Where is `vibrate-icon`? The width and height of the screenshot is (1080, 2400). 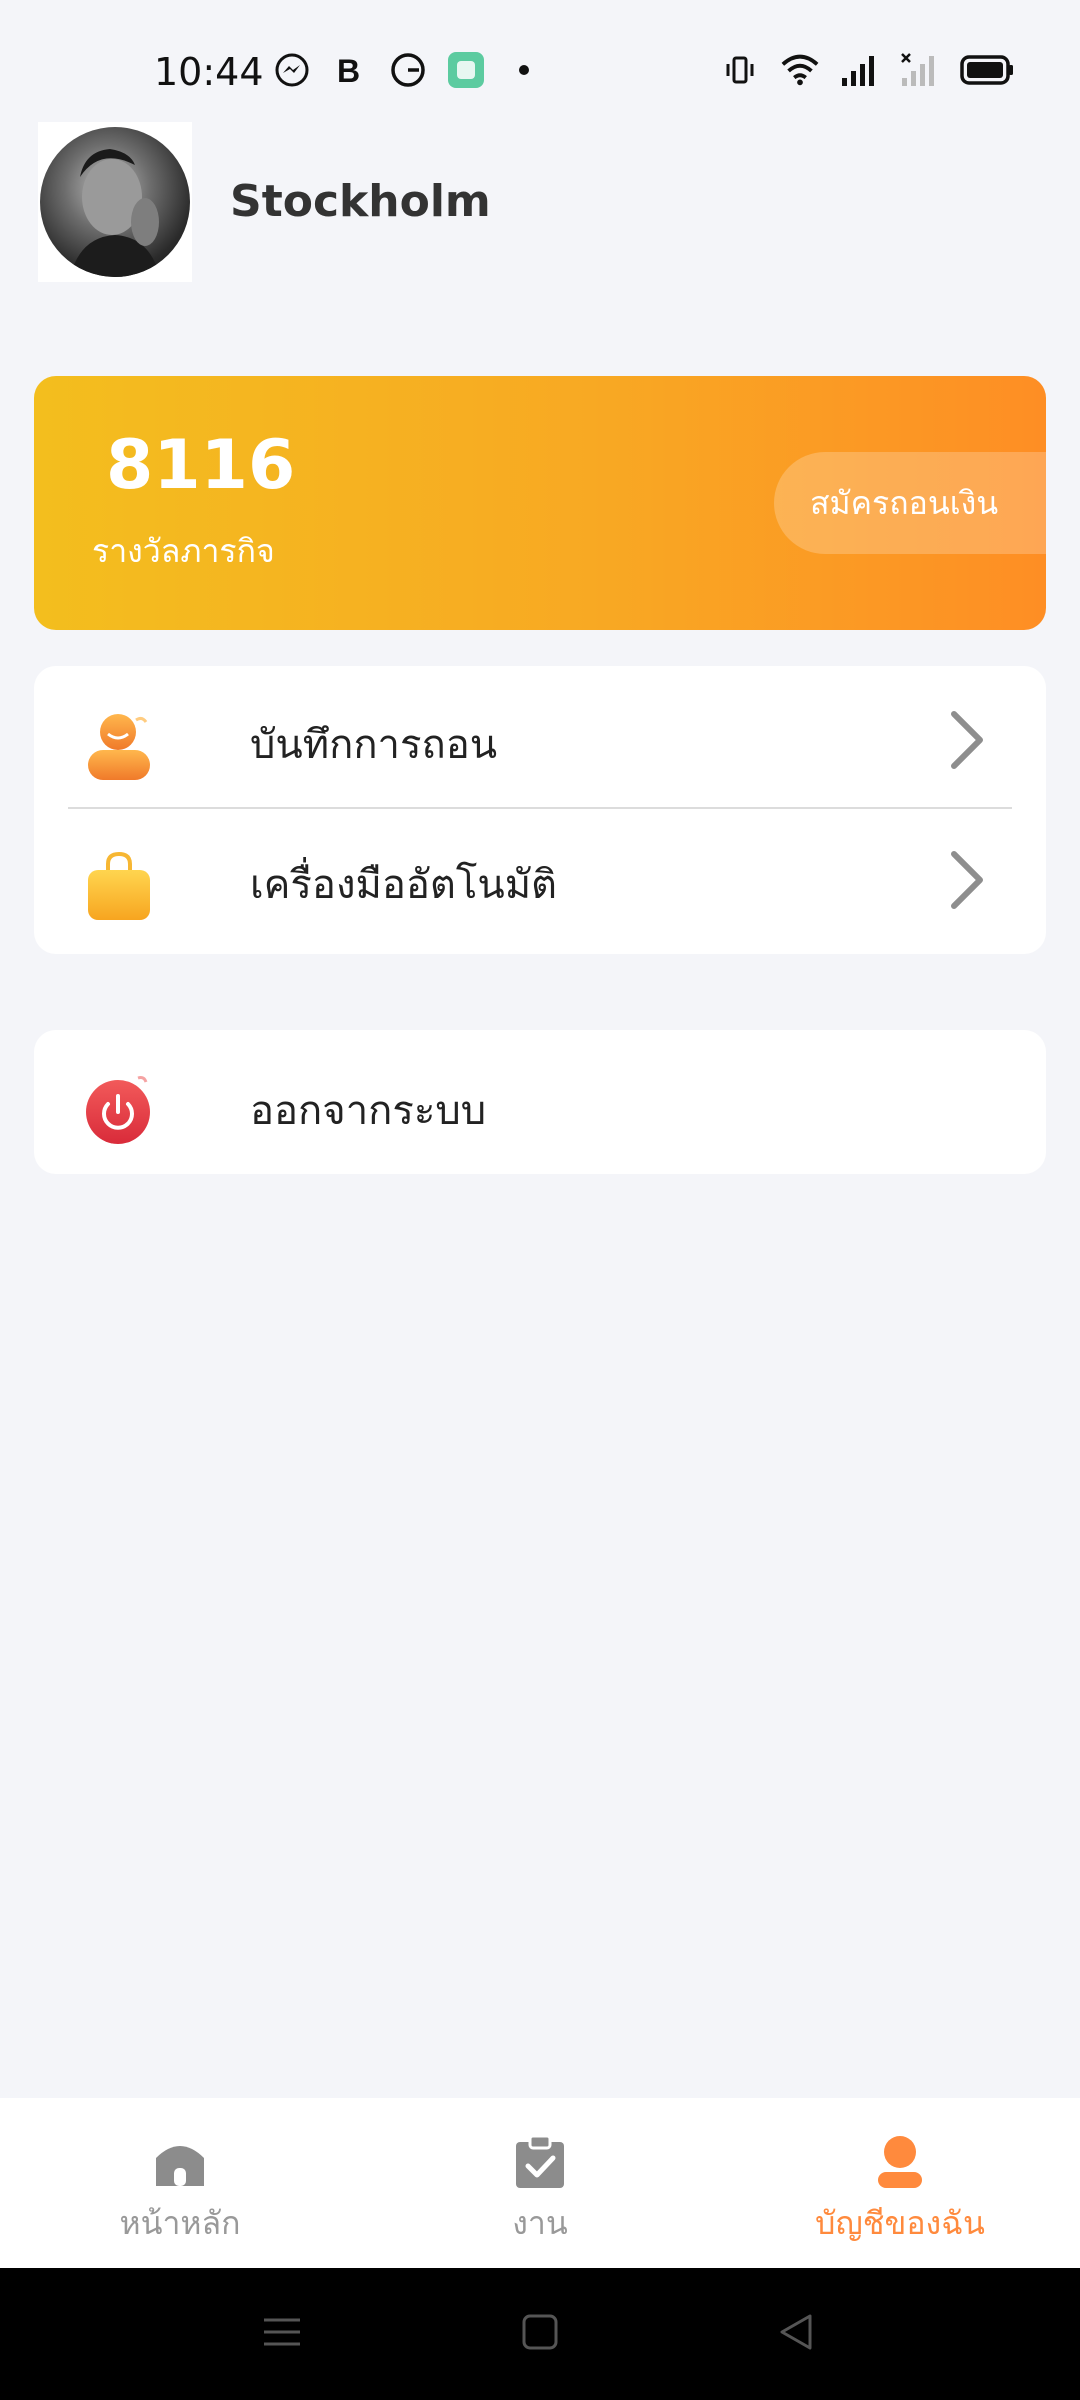 vibrate-icon is located at coordinates (740, 70).